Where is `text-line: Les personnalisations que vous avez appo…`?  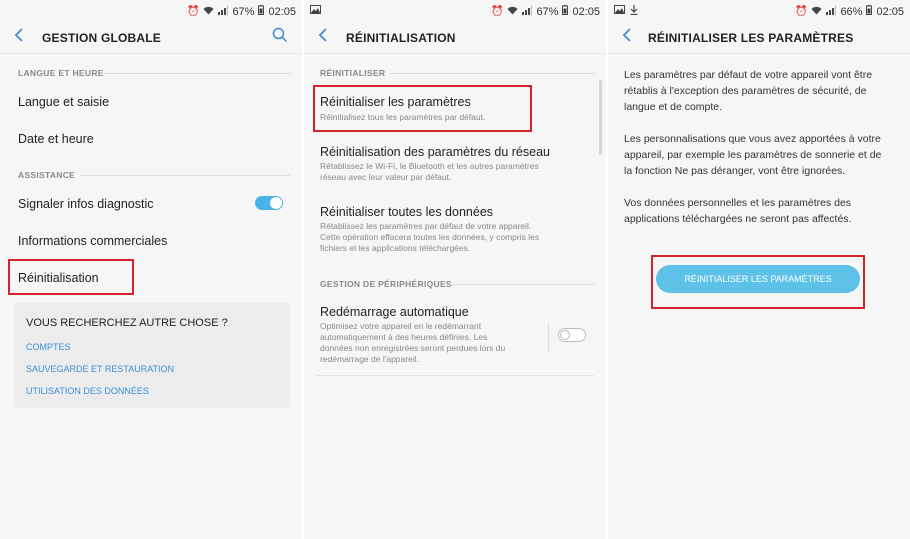 text-line: Les personnalisations que vous avez appo… is located at coordinates (752, 139).